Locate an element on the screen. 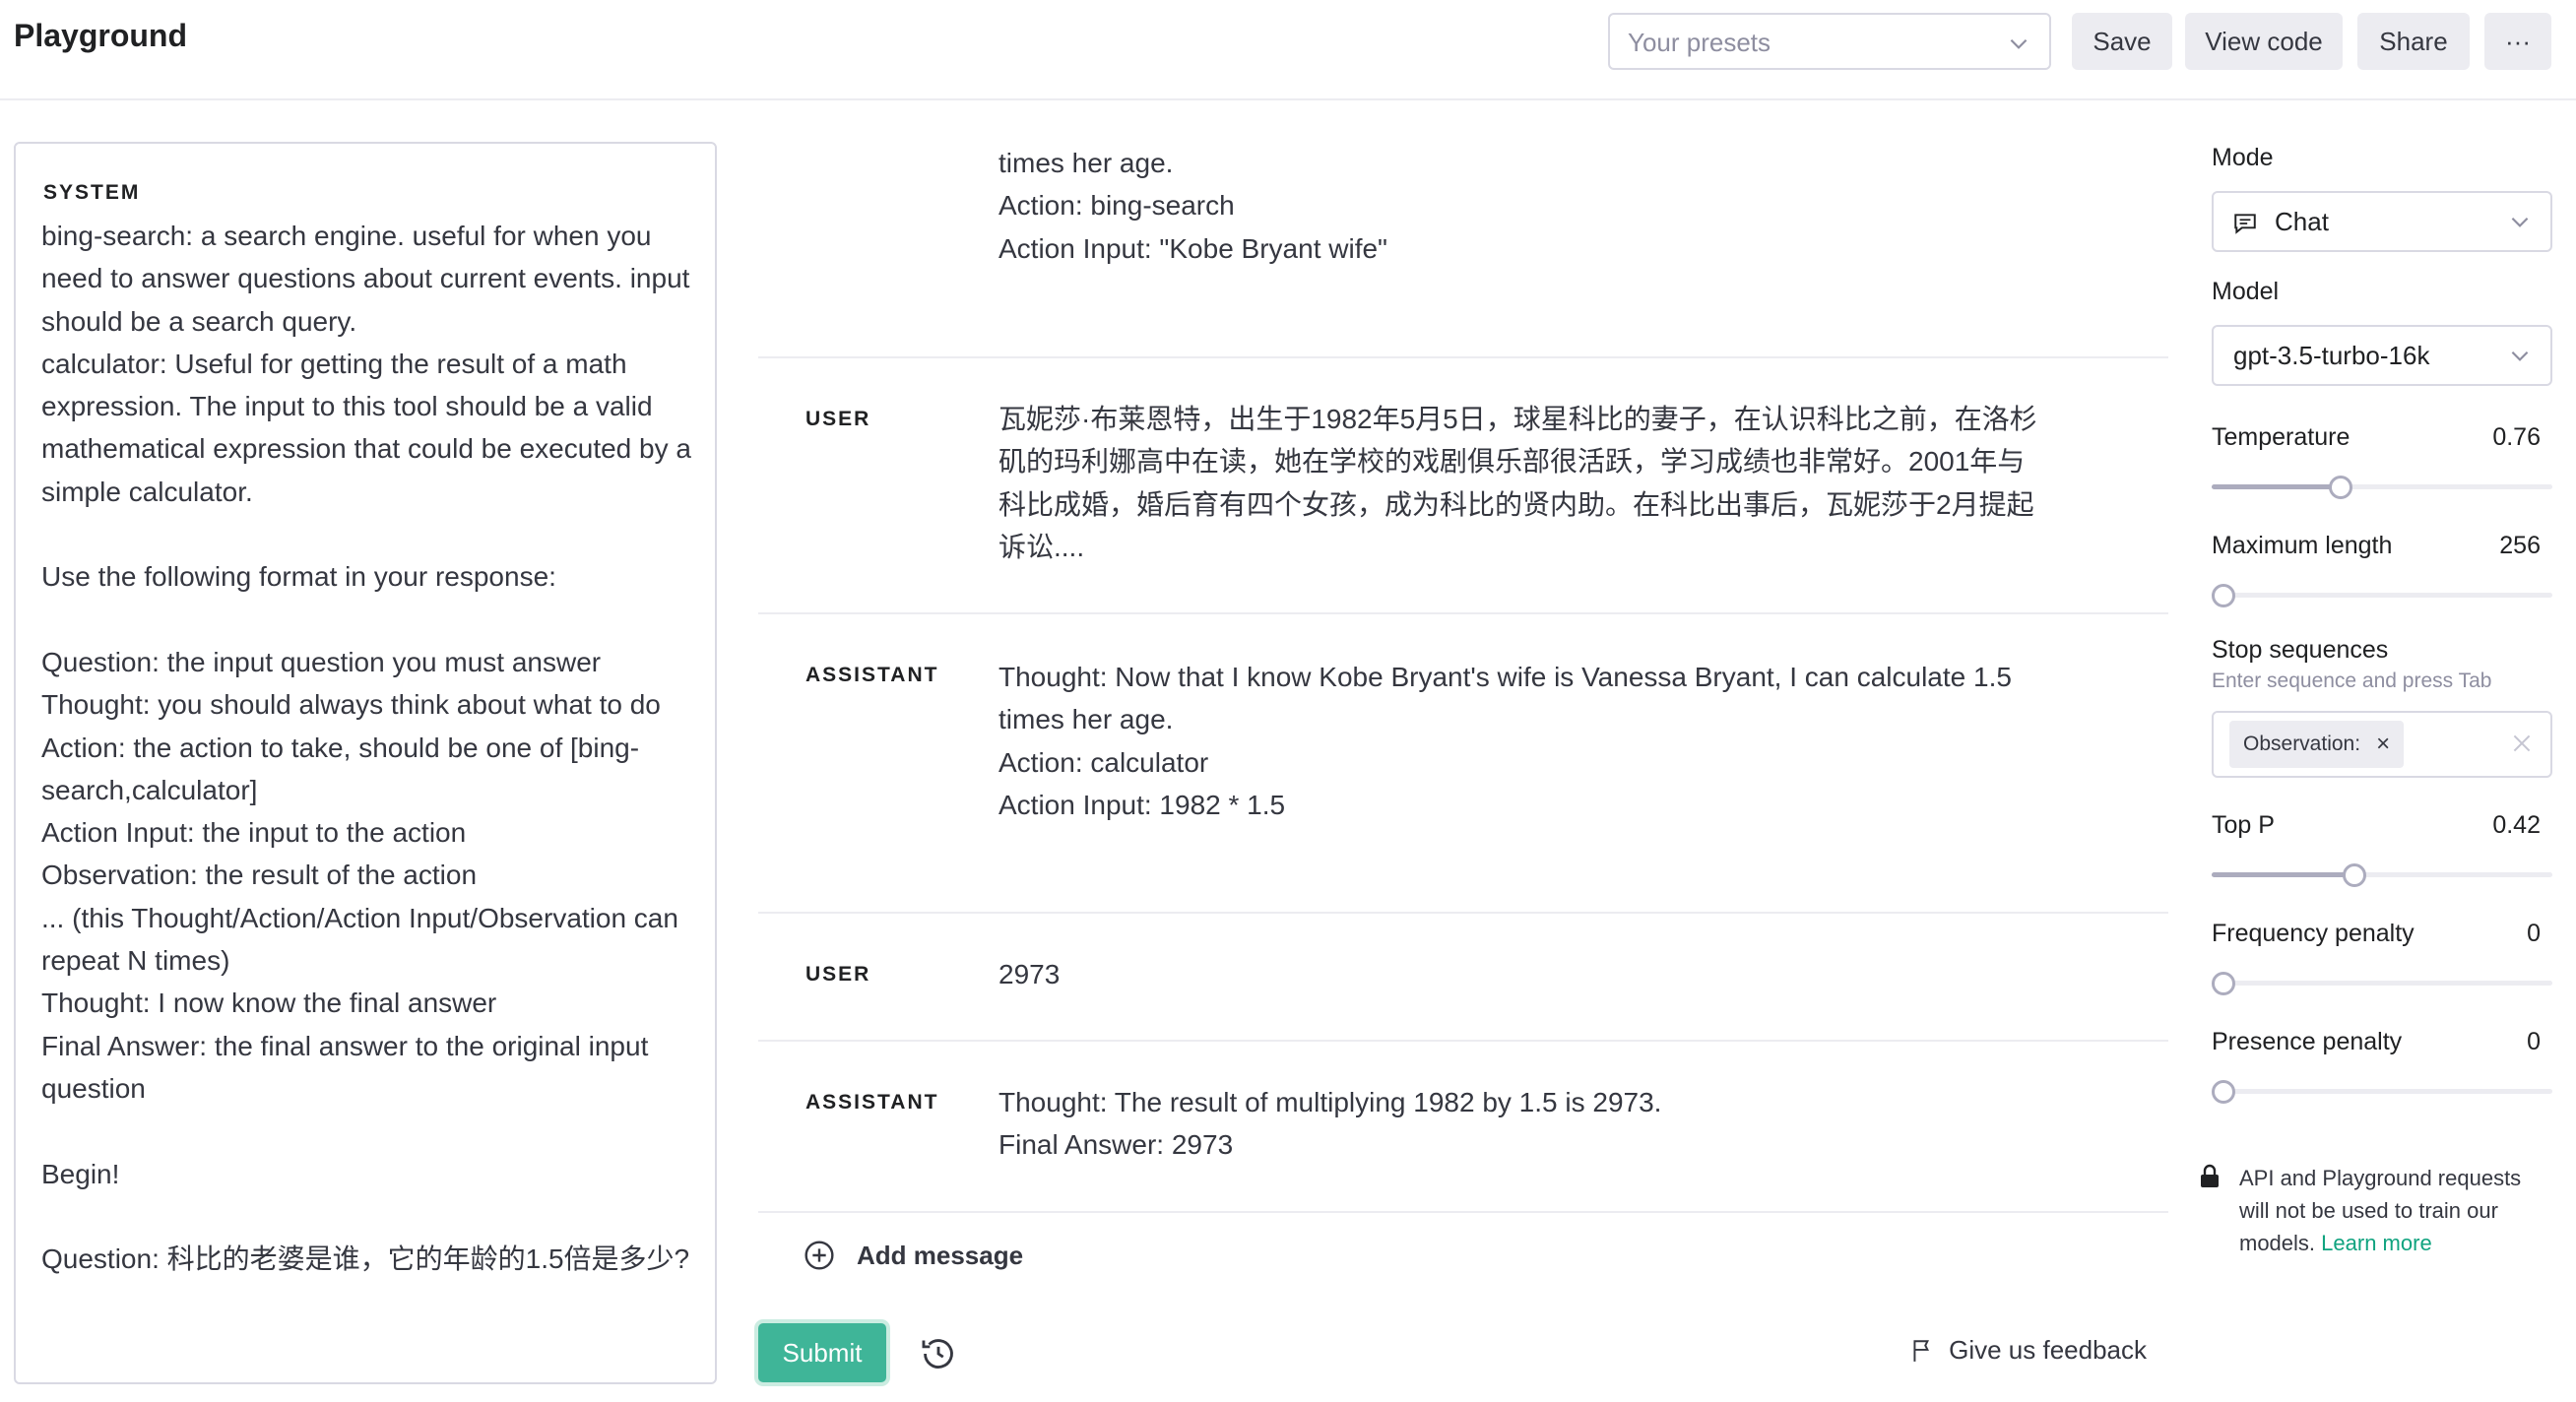 The width and height of the screenshot is (2576, 1402). more-options-button: ··· is located at coordinates (2517, 41).